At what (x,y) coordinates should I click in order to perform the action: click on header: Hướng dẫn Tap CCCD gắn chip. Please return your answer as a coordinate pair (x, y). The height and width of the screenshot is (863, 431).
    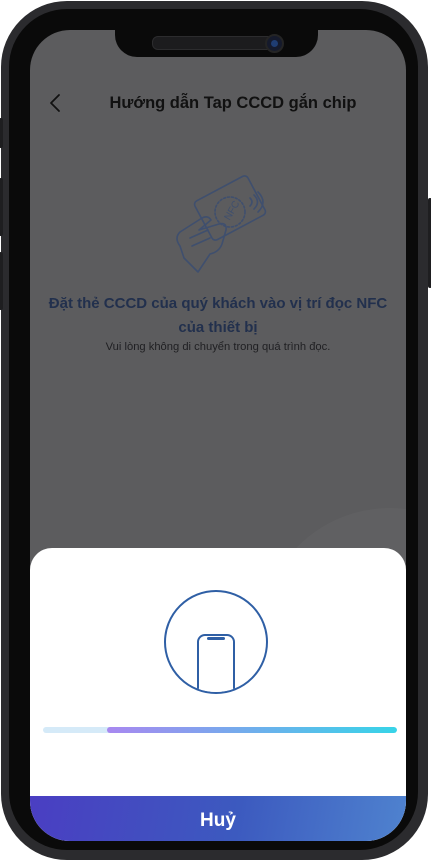
    Looking at the image, I should click on (218, 112).